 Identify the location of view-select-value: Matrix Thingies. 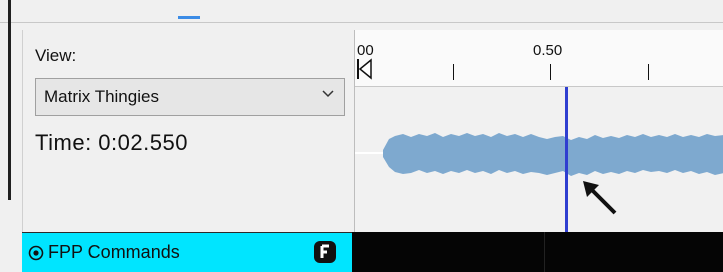
(101, 96).